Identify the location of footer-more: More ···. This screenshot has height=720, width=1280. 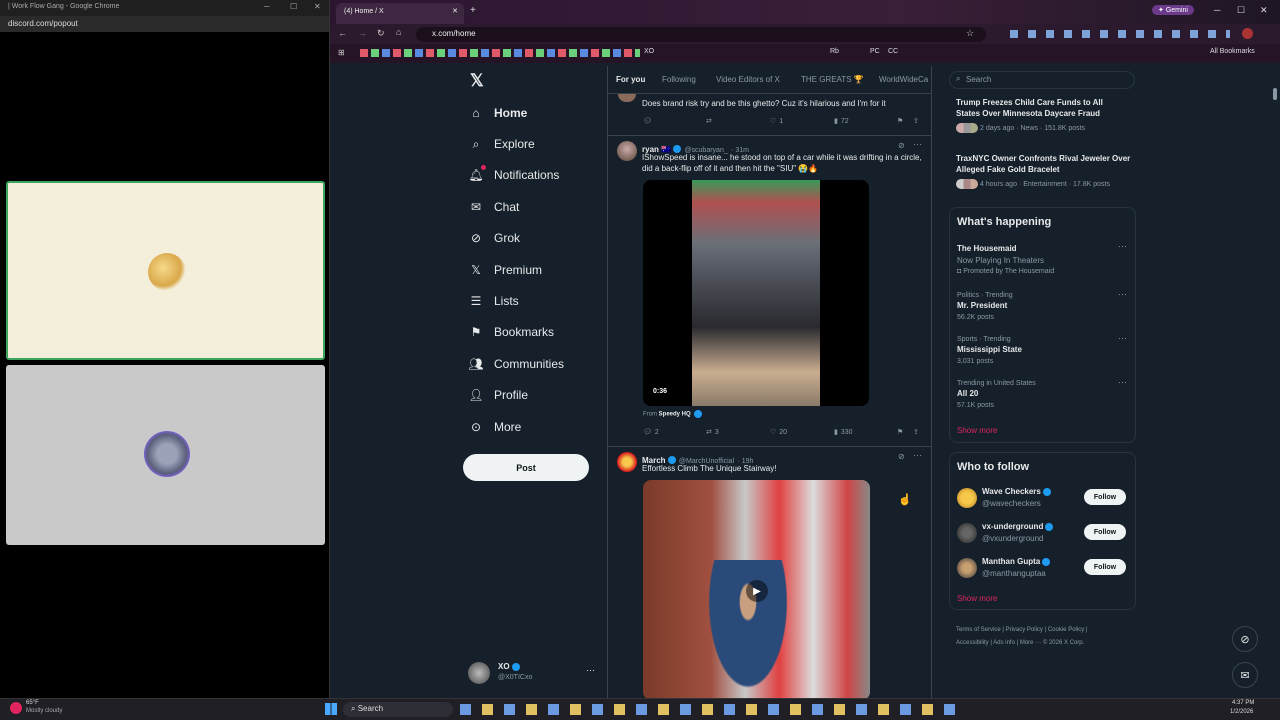
(1030, 643).